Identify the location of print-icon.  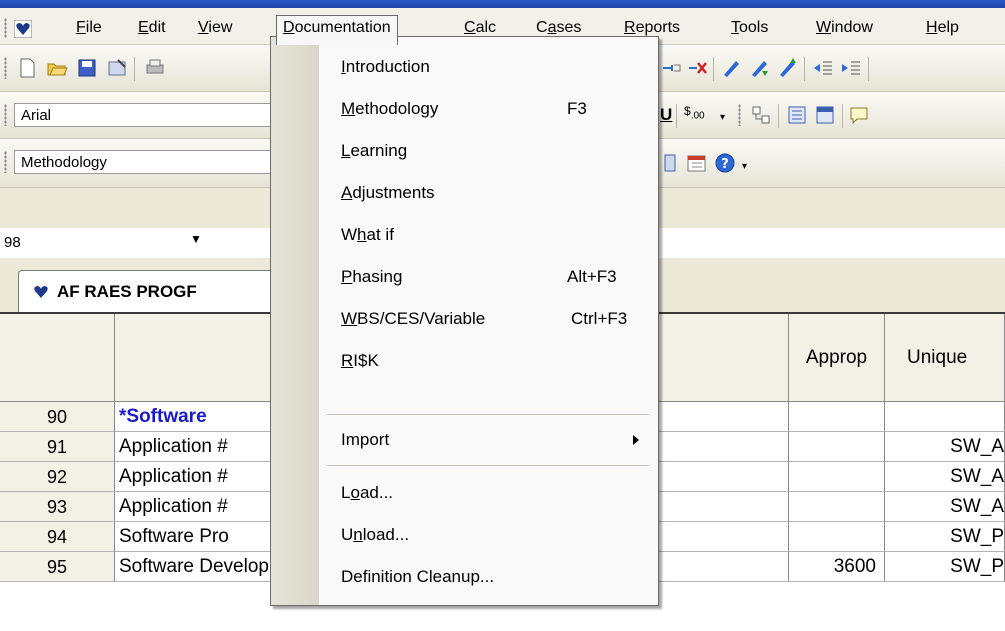
(155, 68).